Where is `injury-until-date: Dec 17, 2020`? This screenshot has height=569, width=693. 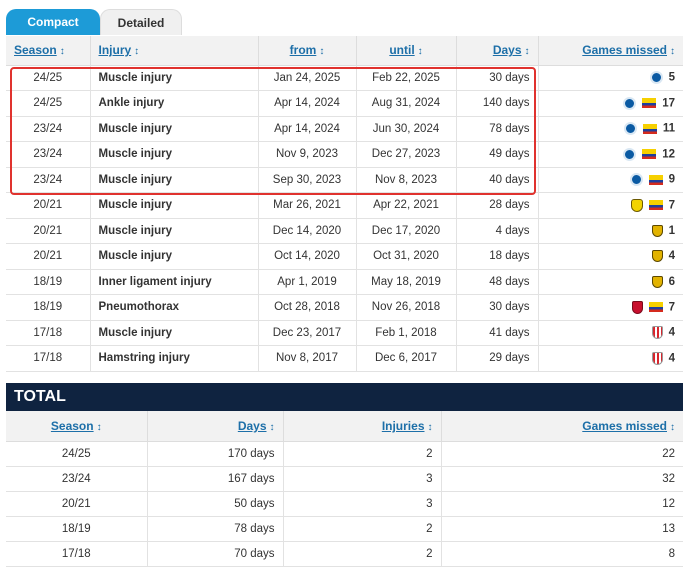 injury-until-date: Dec 17, 2020 is located at coordinates (406, 231).